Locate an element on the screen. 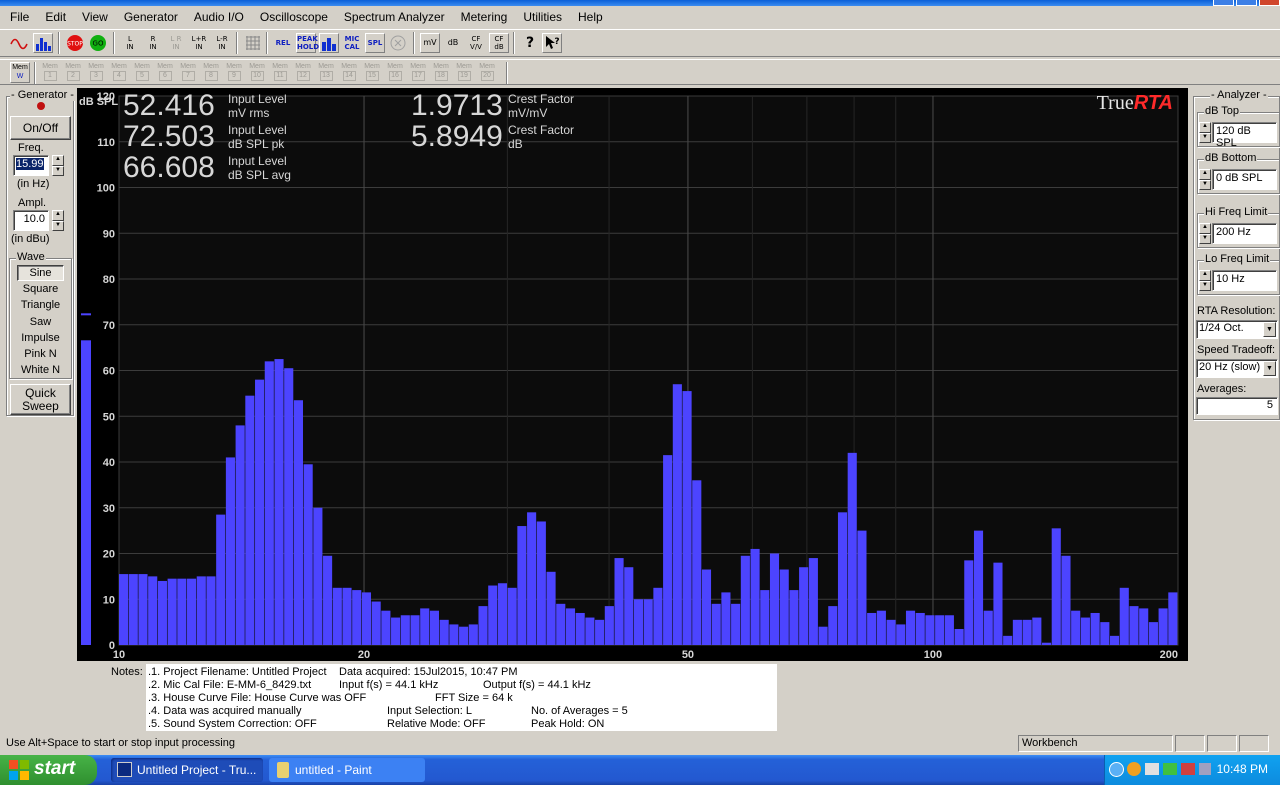 Image resolution: width=1280 pixels, height=800 pixels. lo-freq-spinner: ▲ ▼ is located at coordinates (1205, 280).